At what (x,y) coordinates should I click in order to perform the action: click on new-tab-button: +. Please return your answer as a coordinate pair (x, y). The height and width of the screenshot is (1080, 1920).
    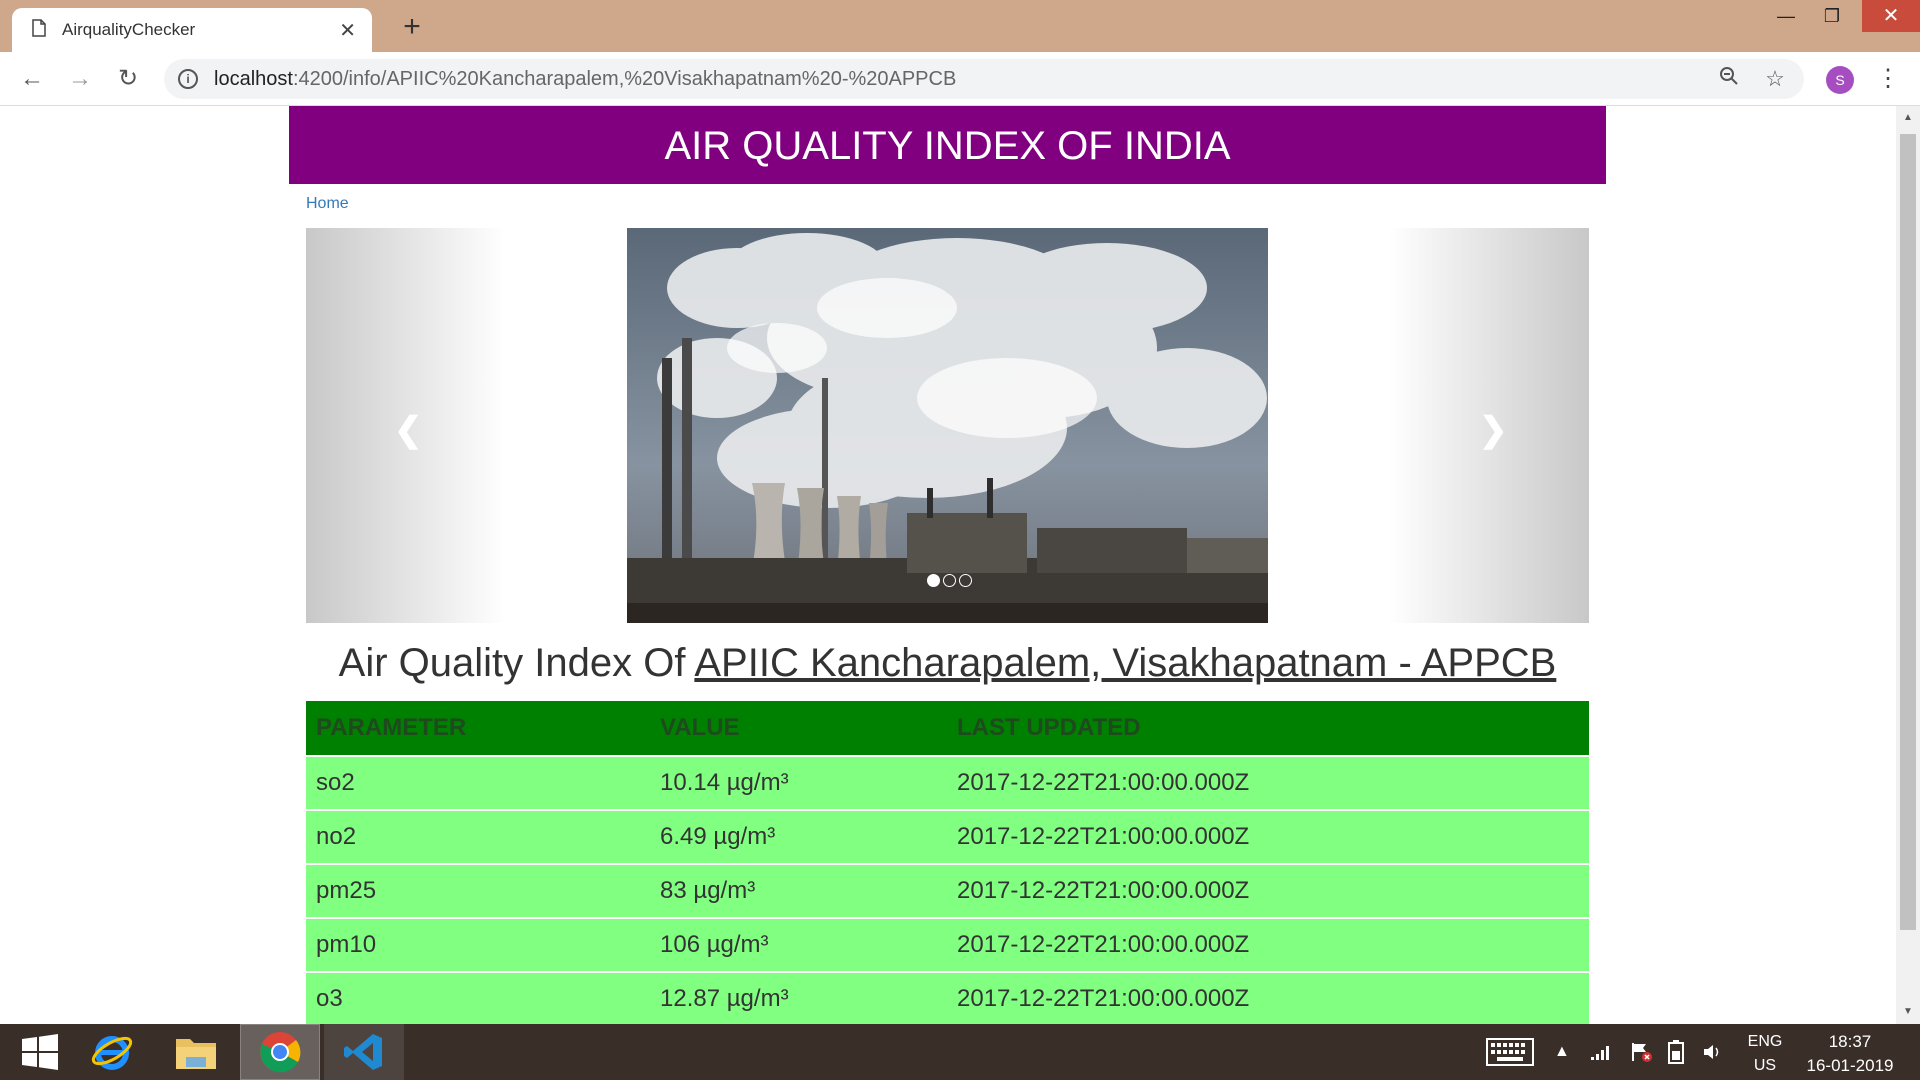
    Looking at the image, I should click on (412, 28).